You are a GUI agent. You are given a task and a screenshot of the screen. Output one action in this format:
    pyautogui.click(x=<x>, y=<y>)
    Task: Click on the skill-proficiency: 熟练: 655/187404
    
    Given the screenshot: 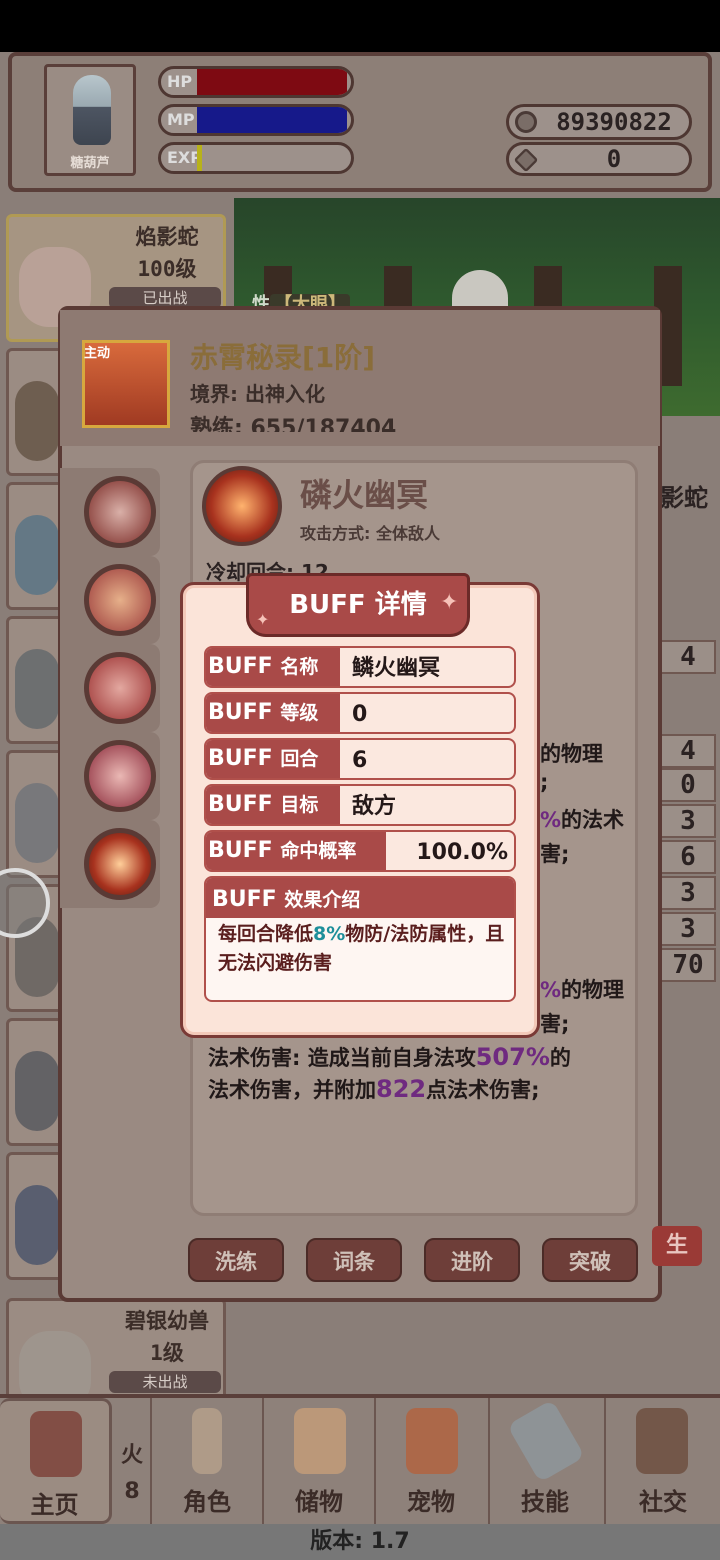 What is the action you would take?
    pyautogui.click(x=293, y=424)
    